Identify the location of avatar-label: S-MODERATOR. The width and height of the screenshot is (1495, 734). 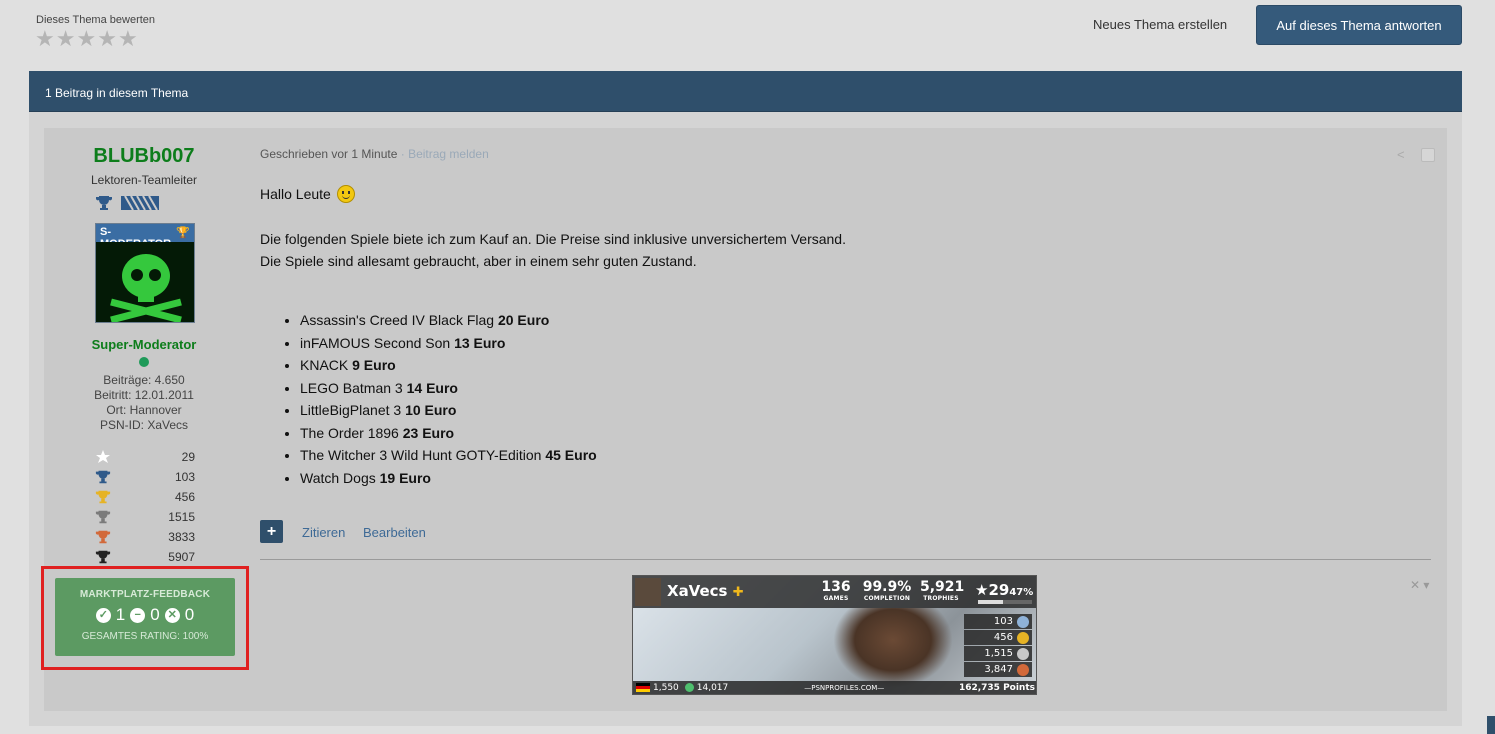
(135, 238).